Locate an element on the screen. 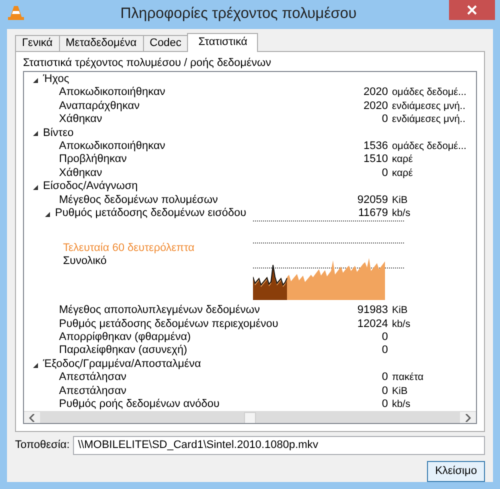 This screenshot has height=489, width=500. tab: Στατιστικά is located at coordinates (222, 42).